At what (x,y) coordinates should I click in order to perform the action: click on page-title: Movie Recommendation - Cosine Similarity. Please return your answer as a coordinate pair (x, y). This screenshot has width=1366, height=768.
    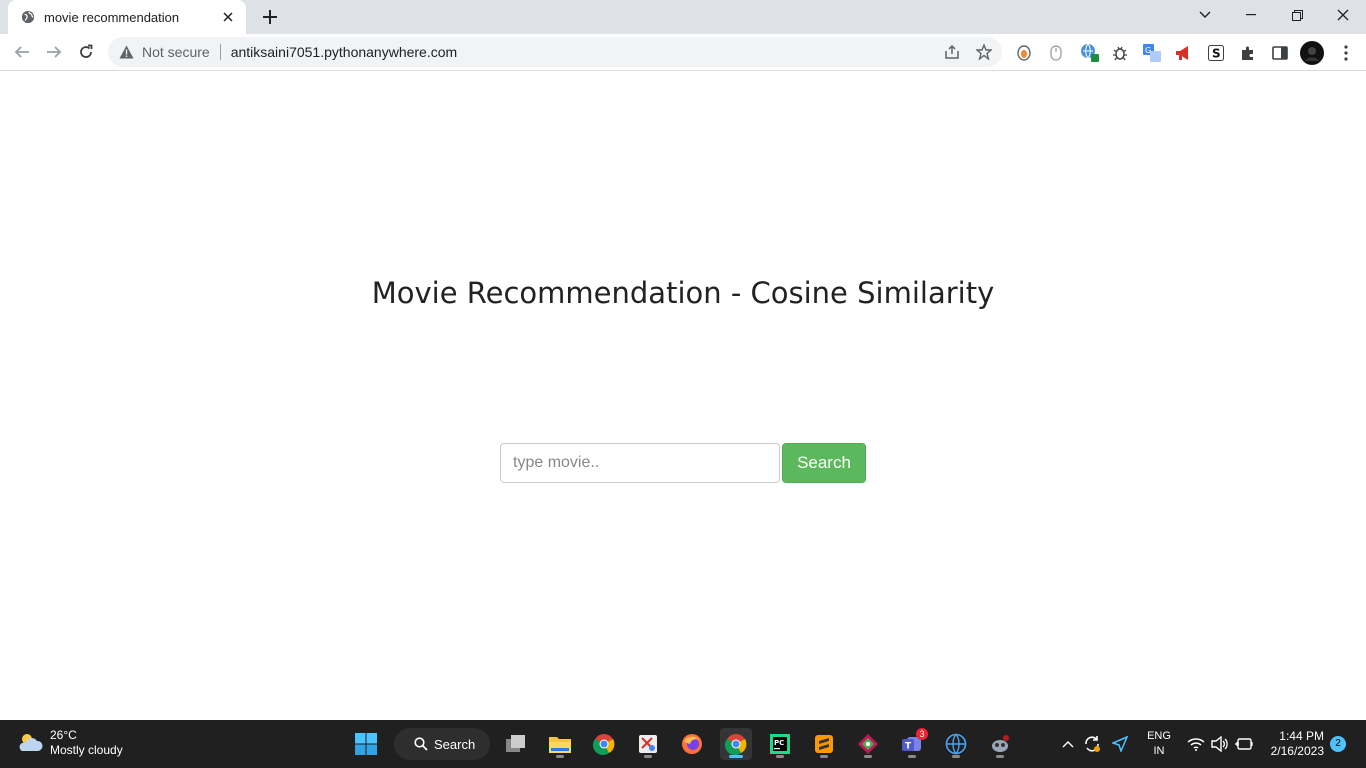
    Looking at the image, I should click on (683, 293).